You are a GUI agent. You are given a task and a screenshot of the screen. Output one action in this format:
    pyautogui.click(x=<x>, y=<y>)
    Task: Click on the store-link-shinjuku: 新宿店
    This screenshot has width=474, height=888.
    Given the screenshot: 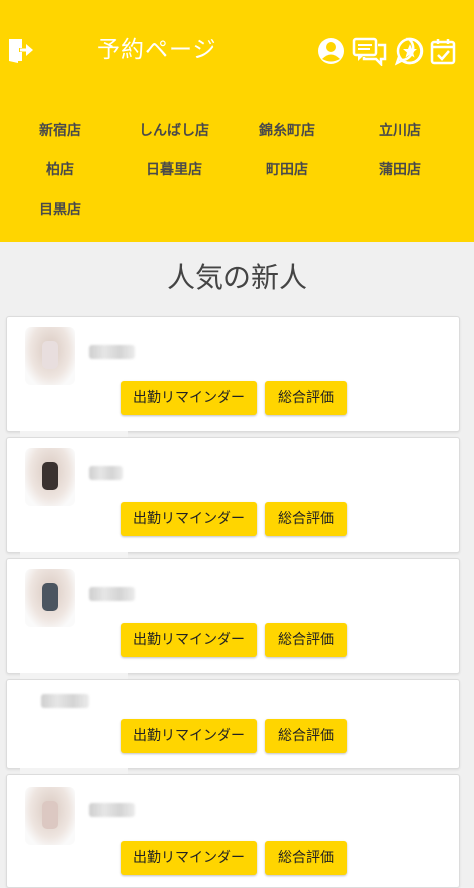 What is the action you would take?
    pyautogui.click(x=60, y=130)
    